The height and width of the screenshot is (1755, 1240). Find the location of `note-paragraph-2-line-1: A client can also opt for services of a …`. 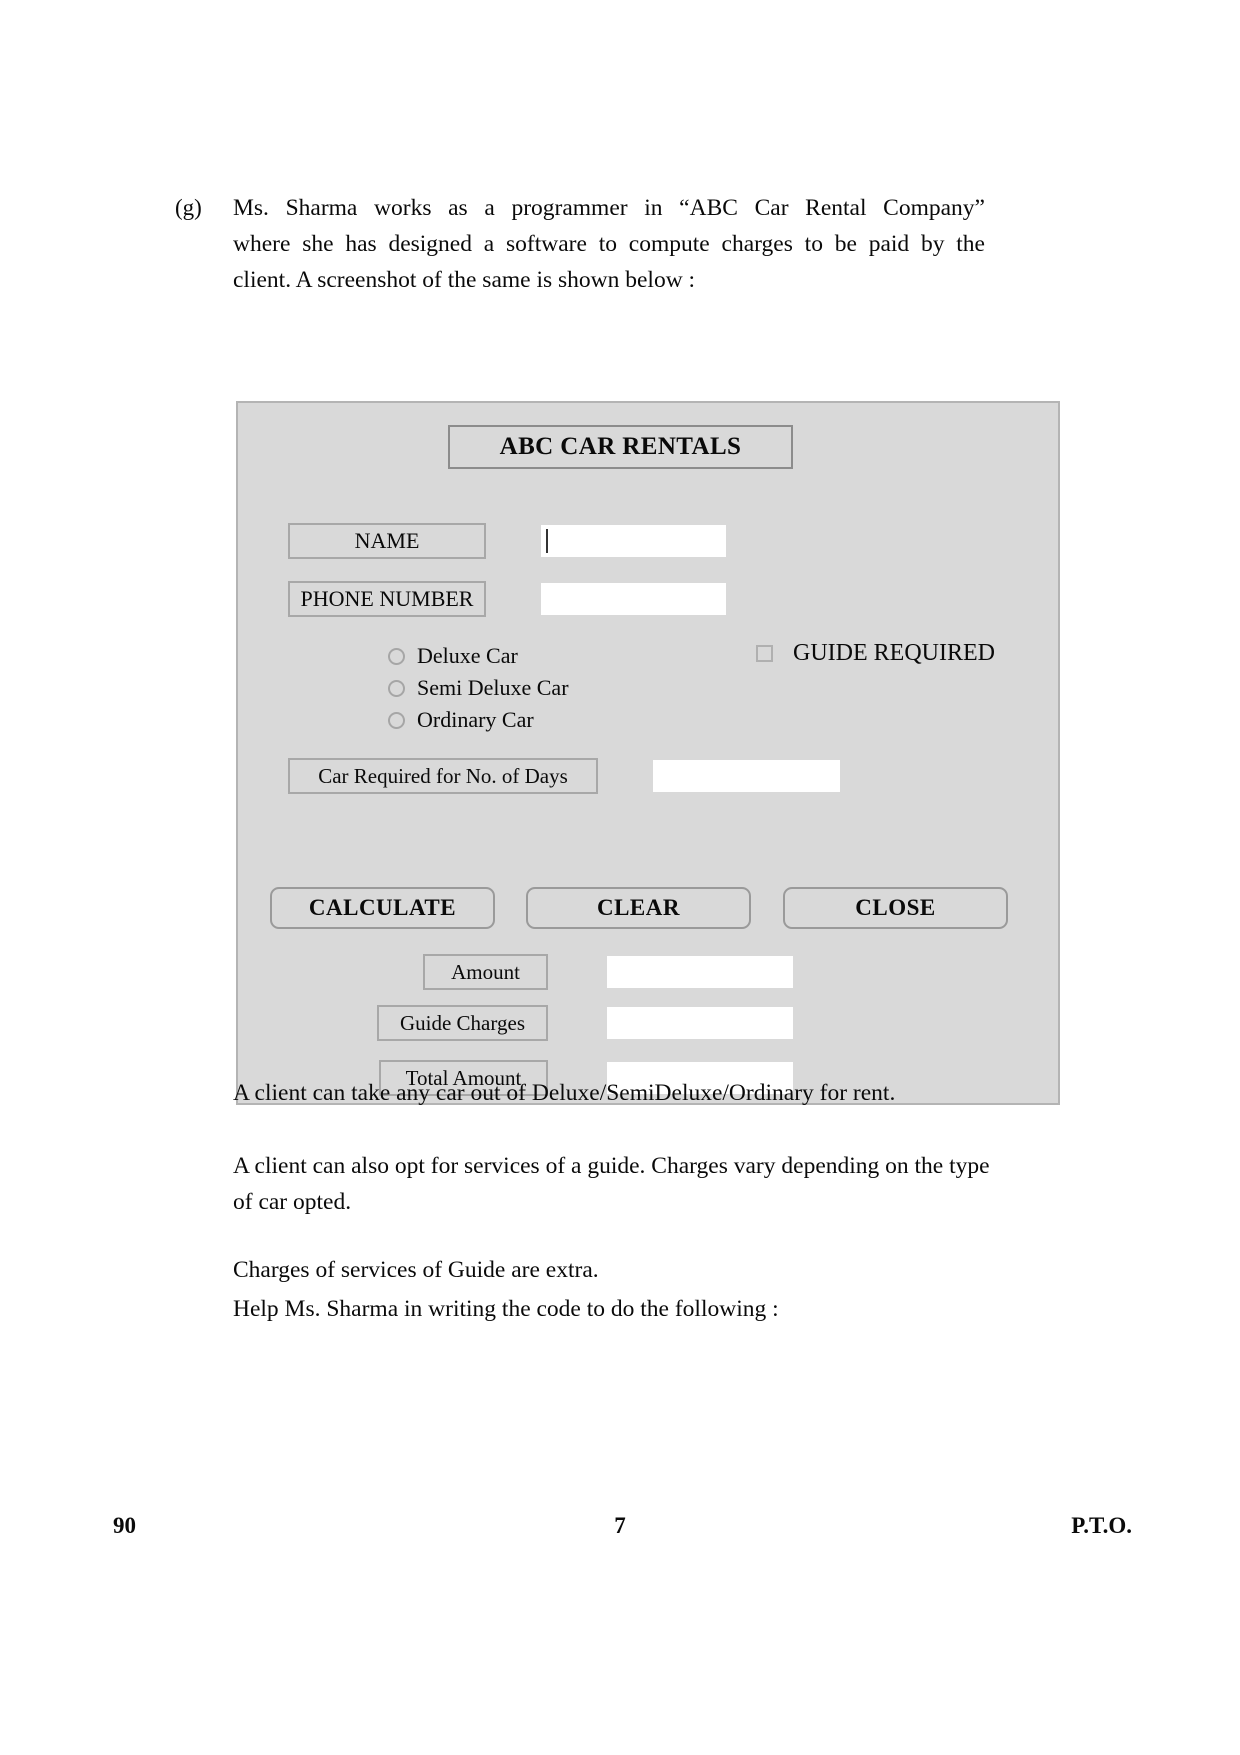

note-paragraph-2-line-1: A client can also opt for services of a … is located at coordinates (571, 1166).